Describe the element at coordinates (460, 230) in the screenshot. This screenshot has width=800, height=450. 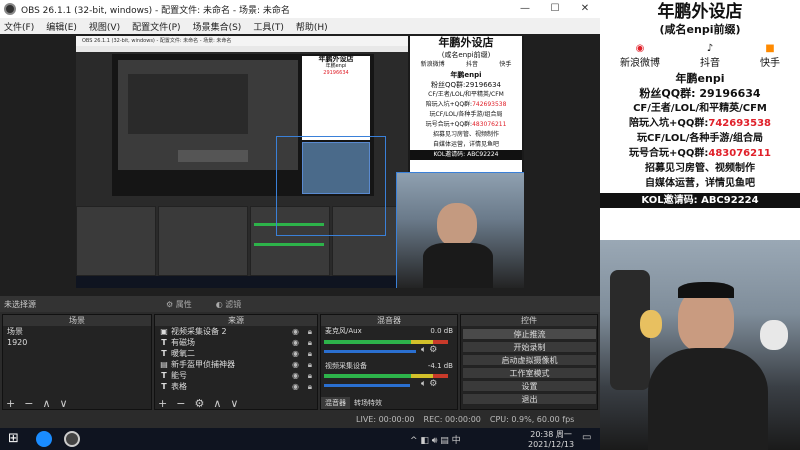
I see `webcam-source-selected` at that location.